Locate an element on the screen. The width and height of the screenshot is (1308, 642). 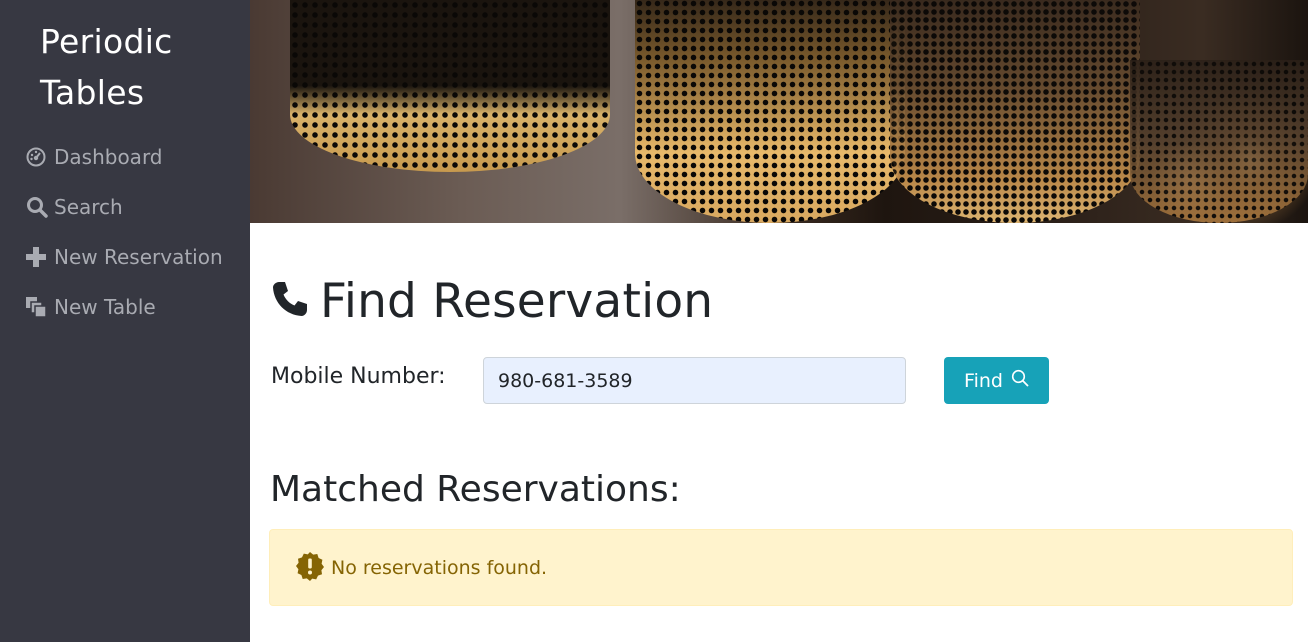
sidebar-item-new-reservation: New Reservation is located at coordinates (124, 257).